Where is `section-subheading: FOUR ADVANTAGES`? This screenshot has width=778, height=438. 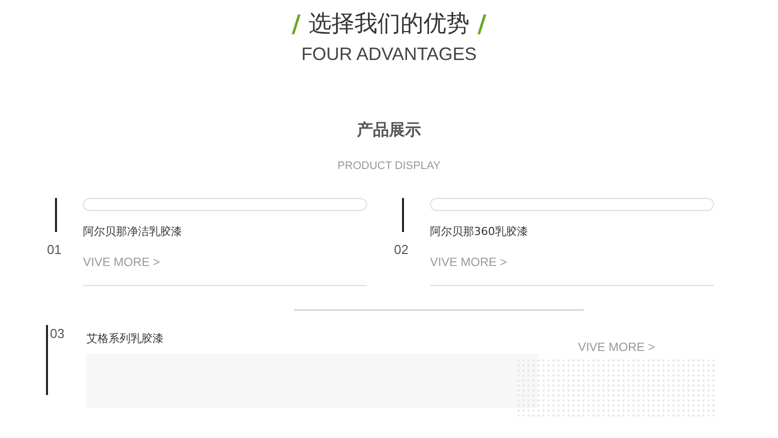
section-subheading: FOUR ADVANTAGES is located at coordinates (389, 54).